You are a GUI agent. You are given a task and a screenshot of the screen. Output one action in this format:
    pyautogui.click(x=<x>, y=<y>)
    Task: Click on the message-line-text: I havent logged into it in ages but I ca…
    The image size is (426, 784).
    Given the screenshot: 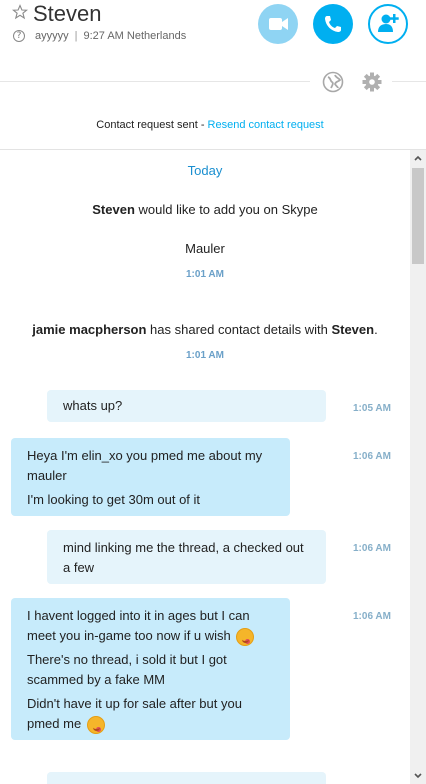 What is the action you would take?
    pyautogui.click(x=138, y=625)
    